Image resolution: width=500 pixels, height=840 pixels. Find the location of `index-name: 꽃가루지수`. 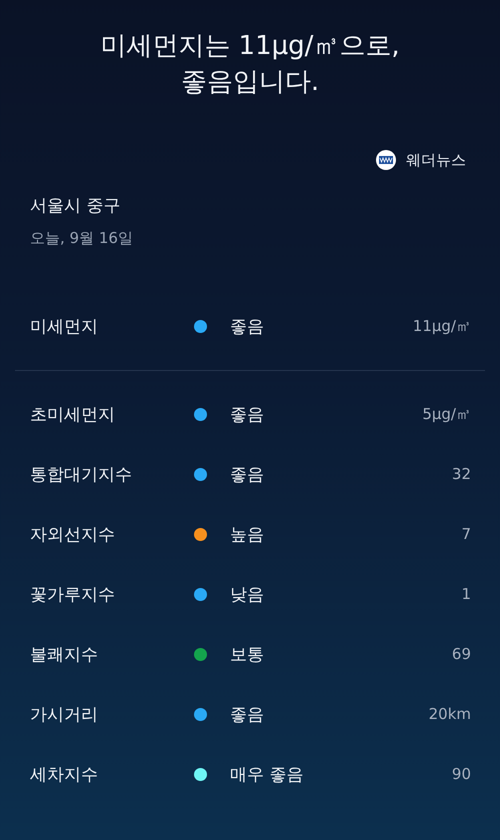

index-name: 꽃가루지수 is located at coordinates (73, 595).